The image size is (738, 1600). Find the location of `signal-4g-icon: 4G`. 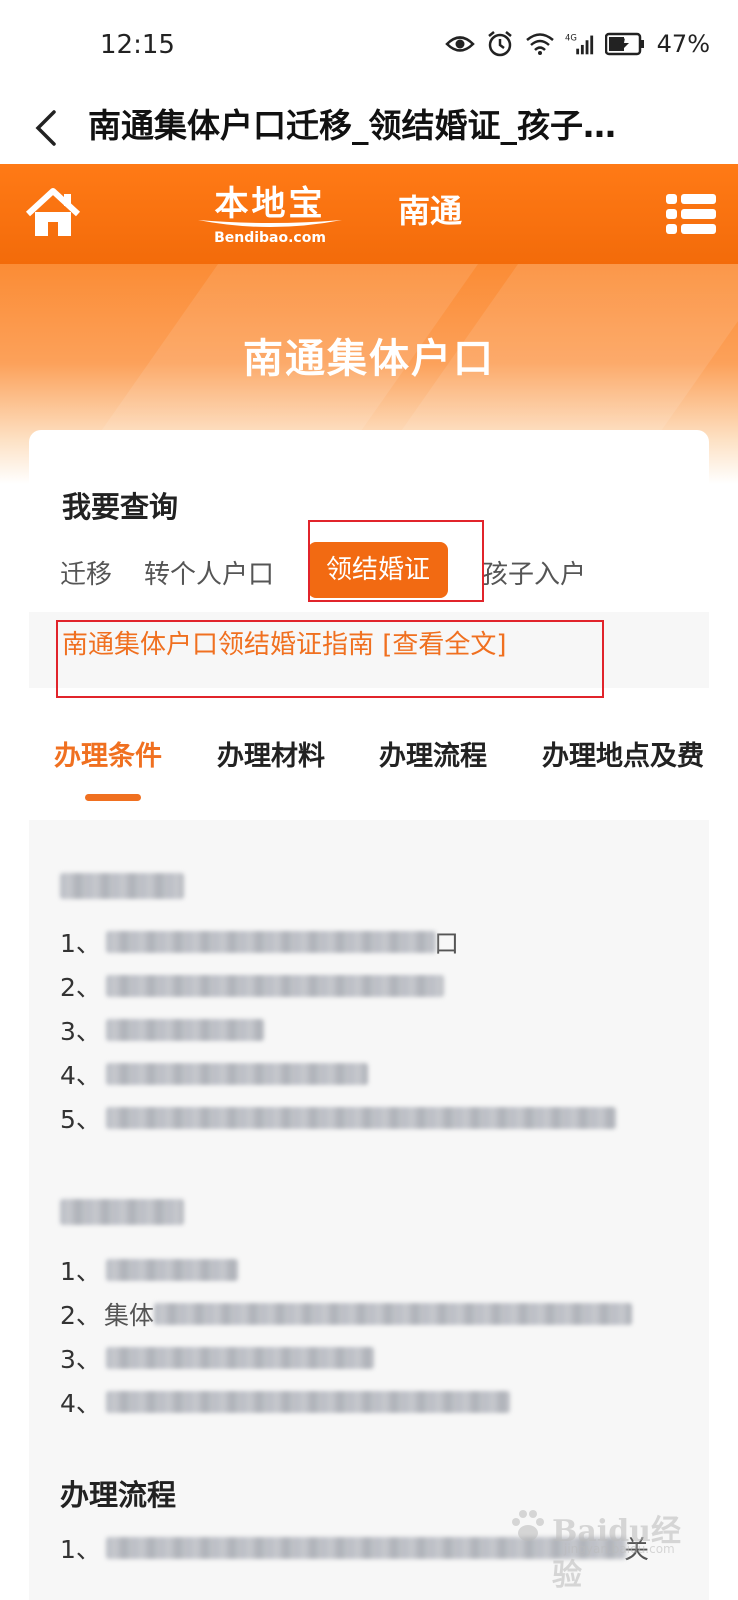

signal-4g-icon: 4G is located at coordinates (580, 44).